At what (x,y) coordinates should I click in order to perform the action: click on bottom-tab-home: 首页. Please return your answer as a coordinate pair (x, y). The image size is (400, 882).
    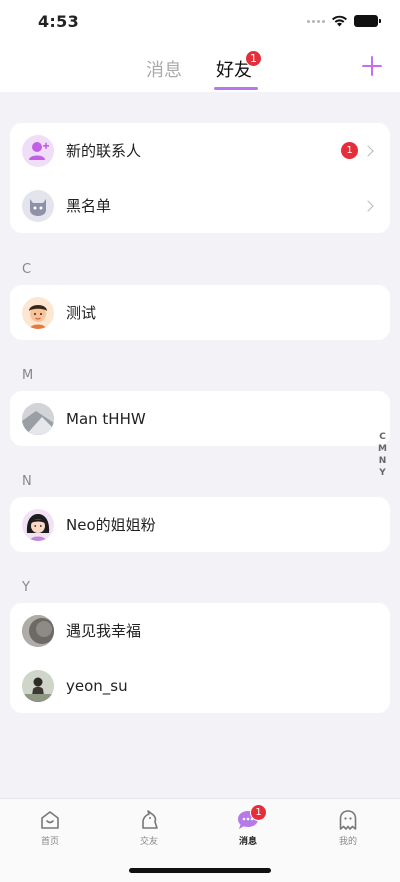
    Looking at the image, I should click on (50, 828).